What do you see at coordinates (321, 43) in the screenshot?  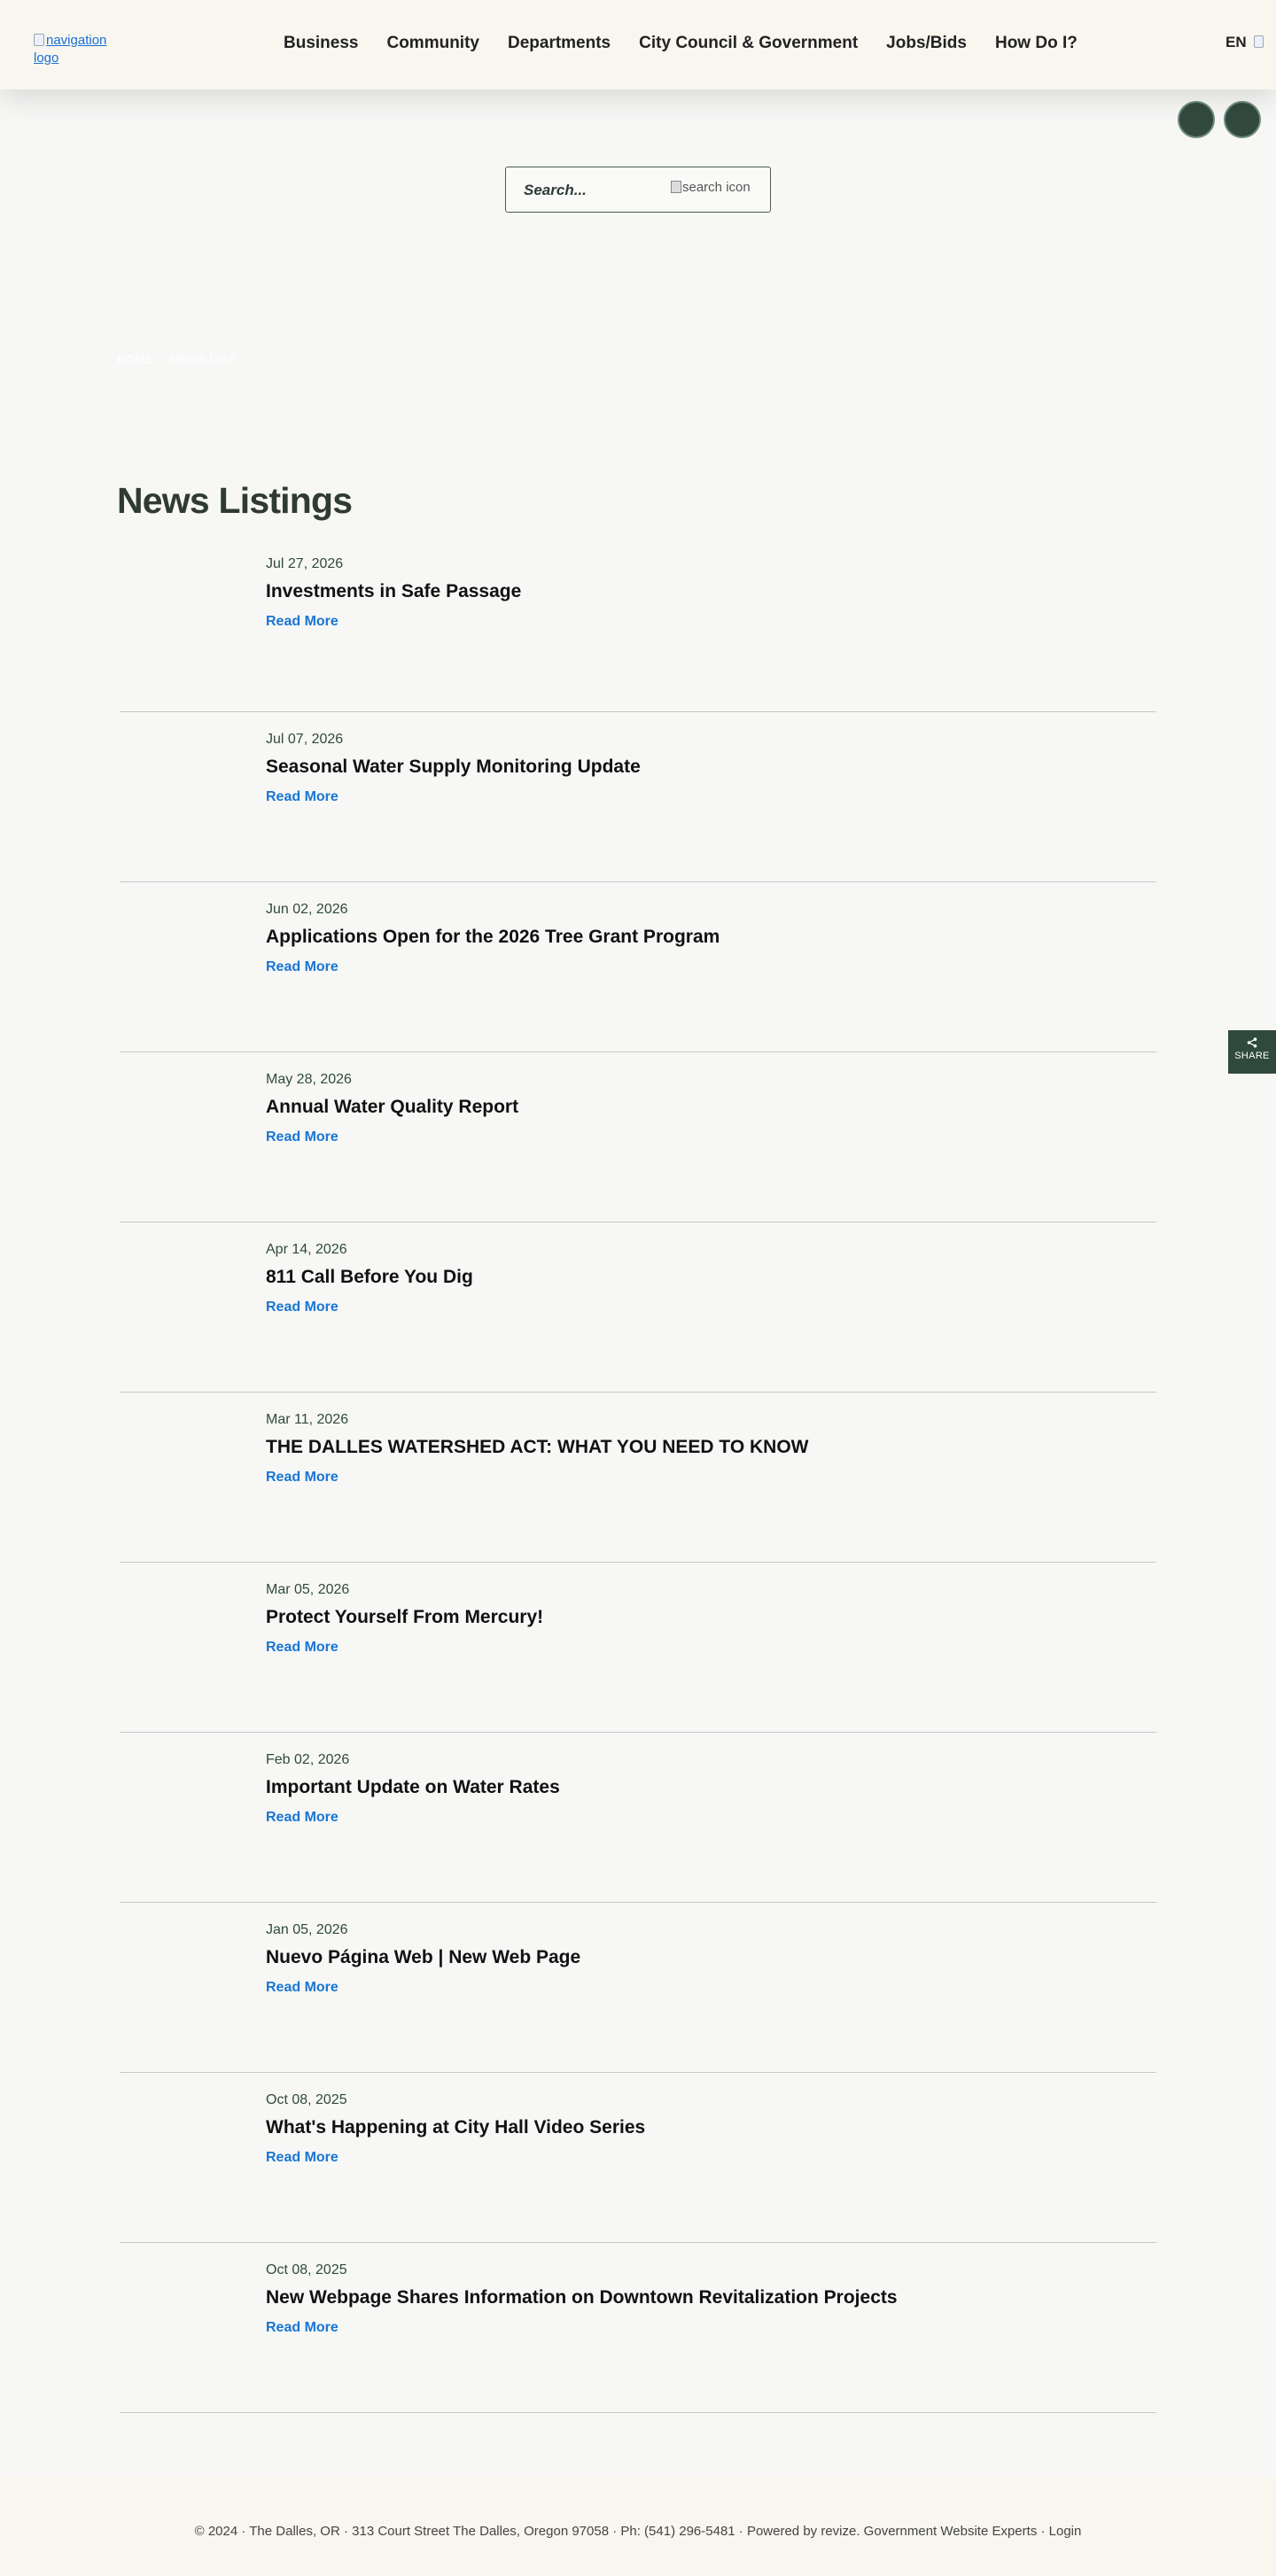 I see `nav-business: Business` at bounding box center [321, 43].